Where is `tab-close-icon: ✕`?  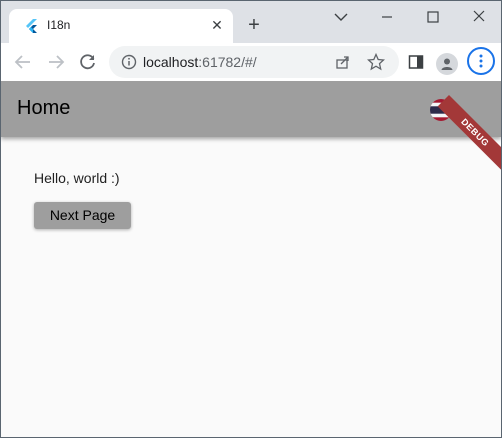 tab-close-icon: ✕ is located at coordinates (217, 25).